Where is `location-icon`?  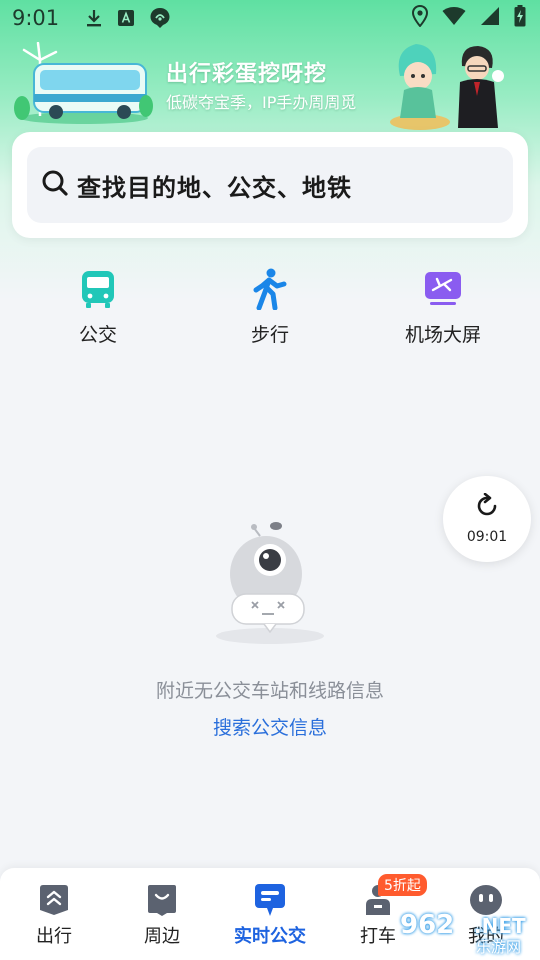
location-icon is located at coordinates (420, 17).